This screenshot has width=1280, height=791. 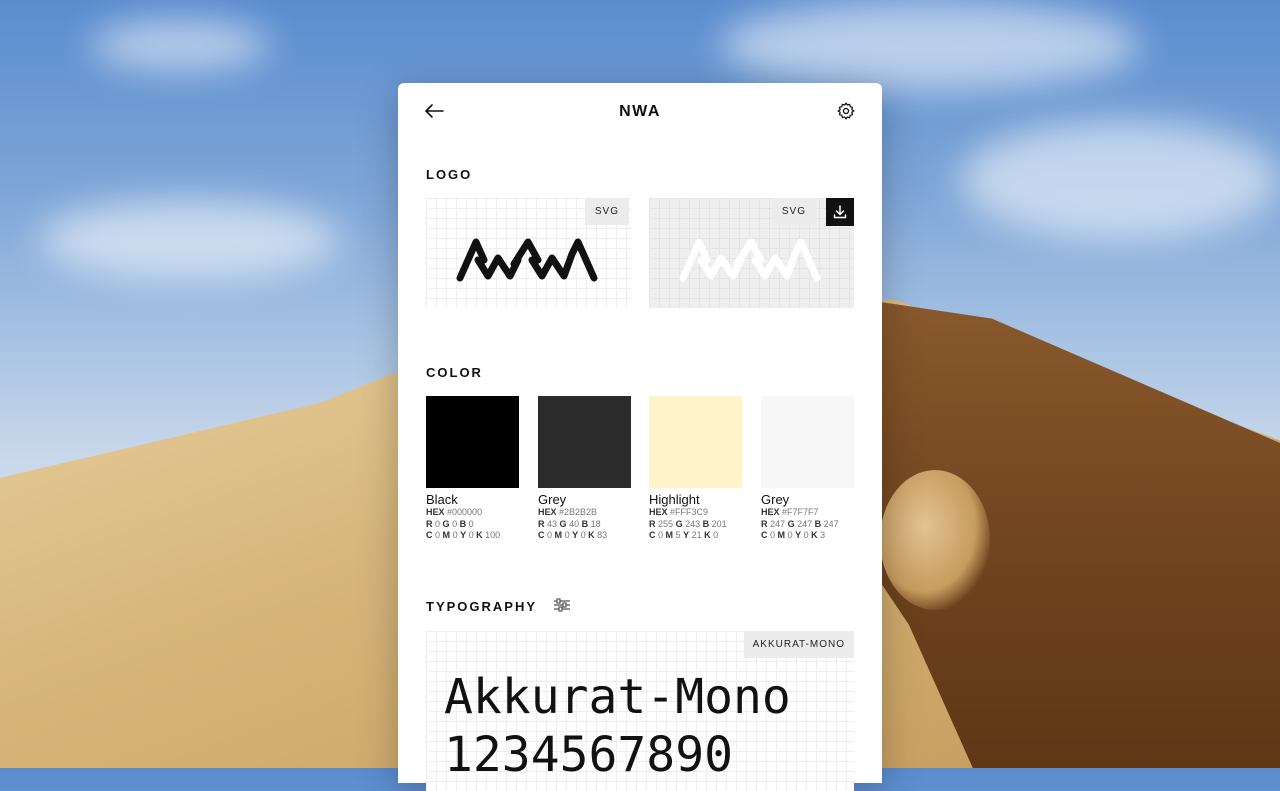 I want to click on nwa-logo-light, so click(x=750, y=260).